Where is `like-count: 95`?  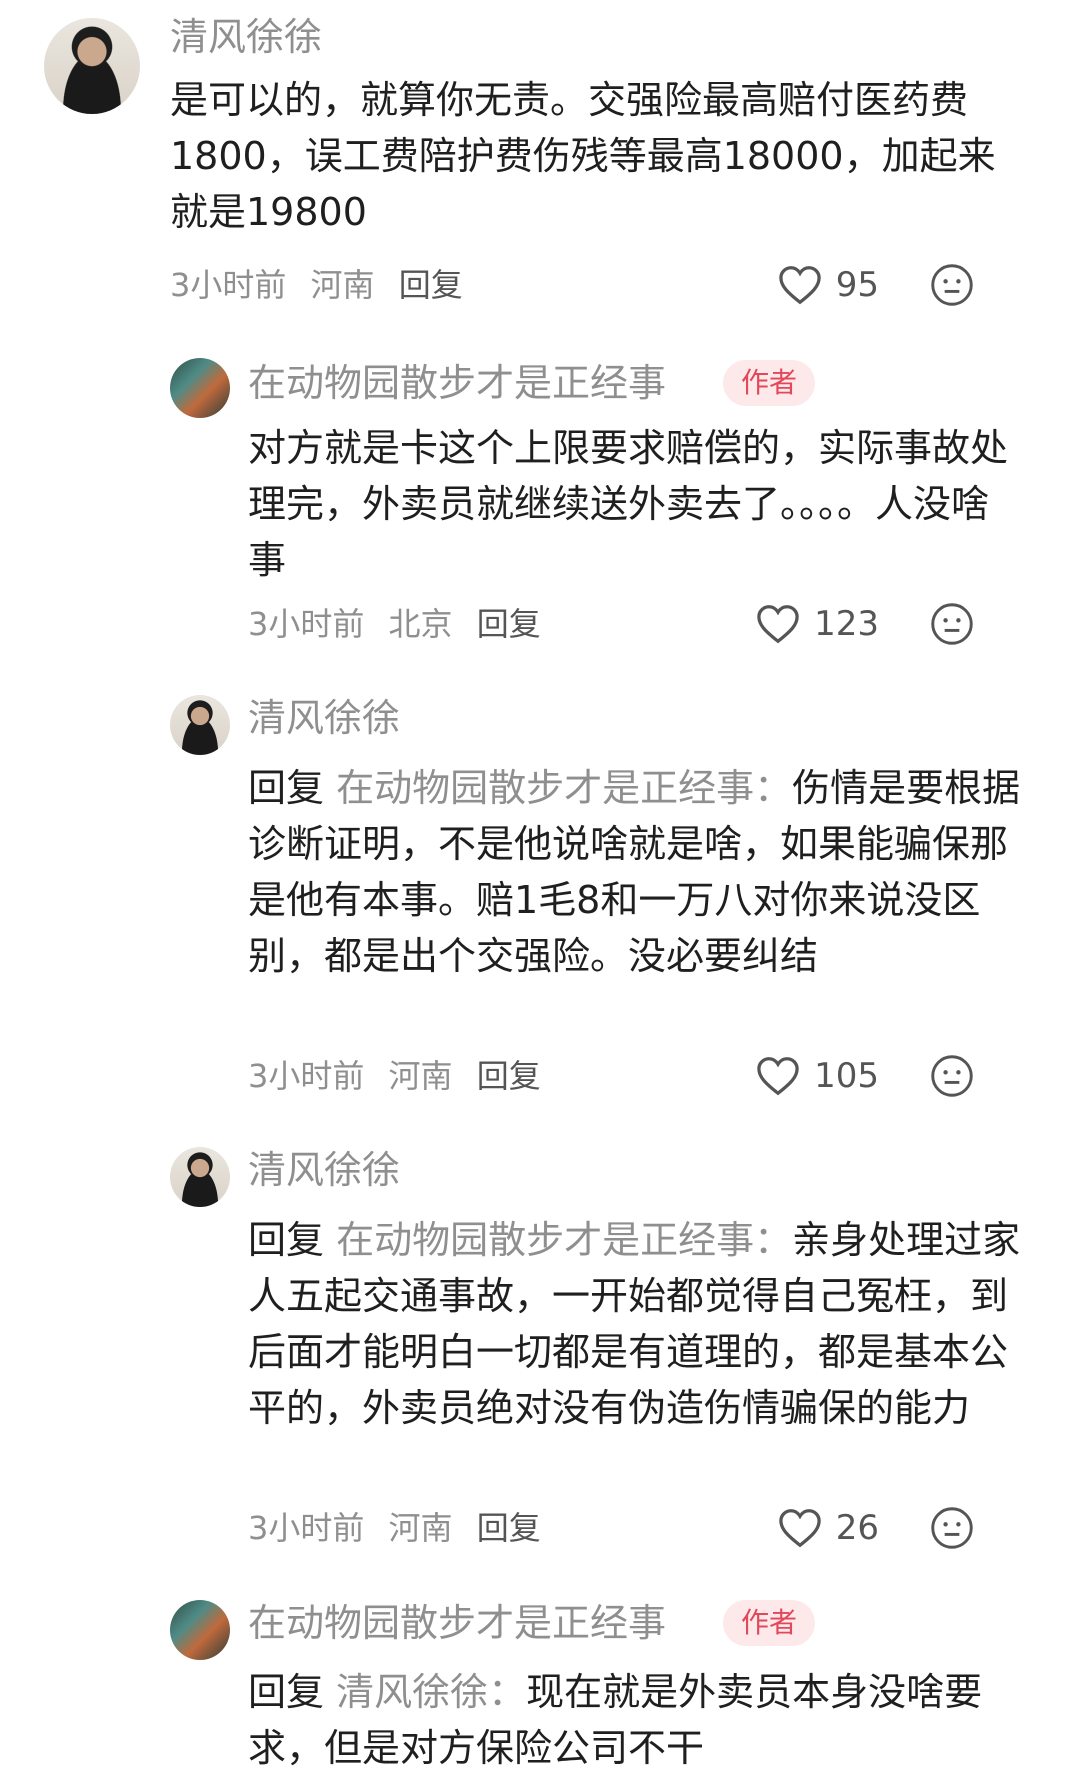 like-count: 95 is located at coordinates (857, 285).